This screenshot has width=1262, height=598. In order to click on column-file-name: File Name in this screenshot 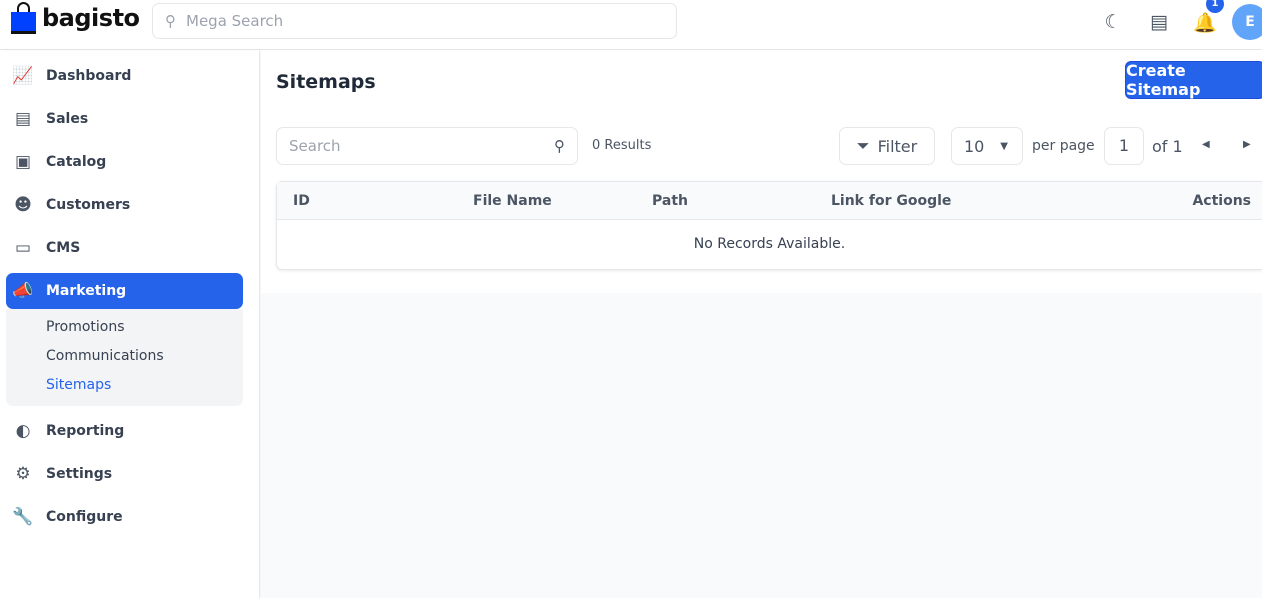, I will do `click(512, 201)`.